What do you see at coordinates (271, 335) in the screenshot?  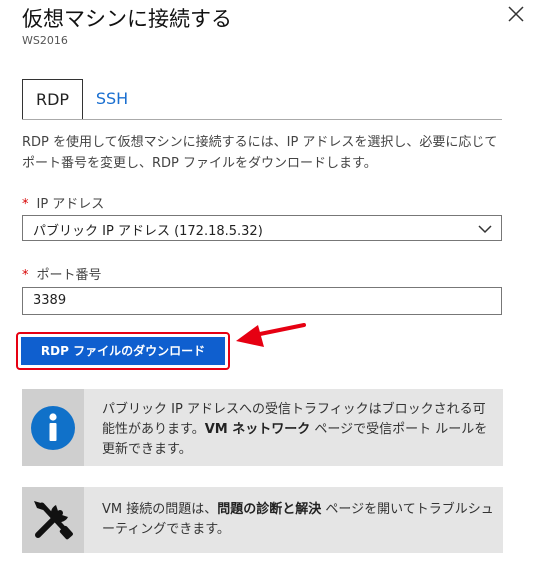 I see `annotation-arrow-icon` at bounding box center [271, 335].